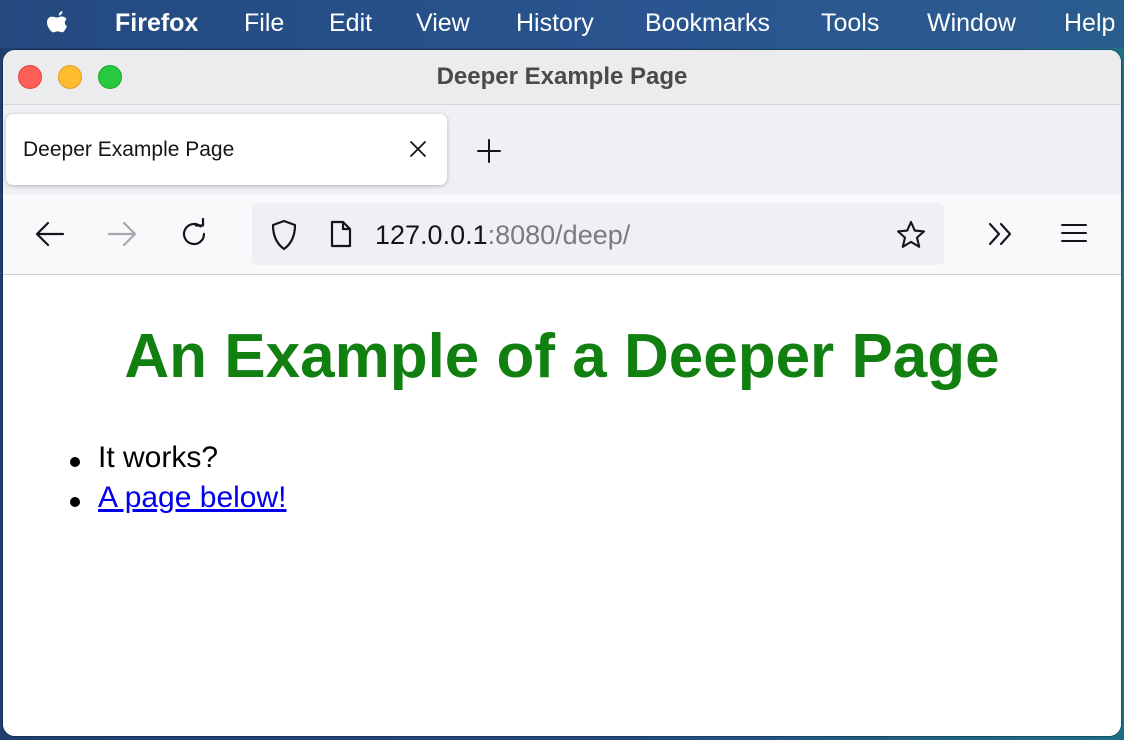 This screenshot has width=1124, height=740. What do you see at coordinates (418, 149) in the screenshot?
I see `close-tab-icon` at bounding box center [418, 149].